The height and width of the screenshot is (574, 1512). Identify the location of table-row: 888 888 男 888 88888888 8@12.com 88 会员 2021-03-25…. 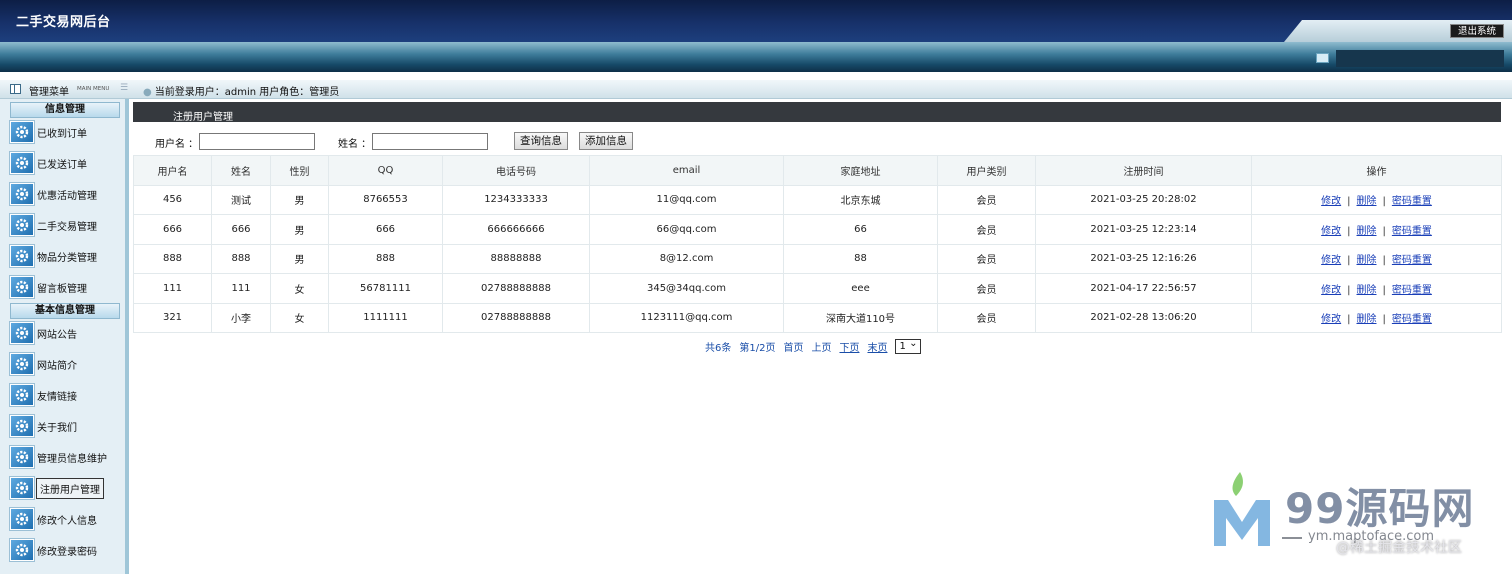
(817, 258).